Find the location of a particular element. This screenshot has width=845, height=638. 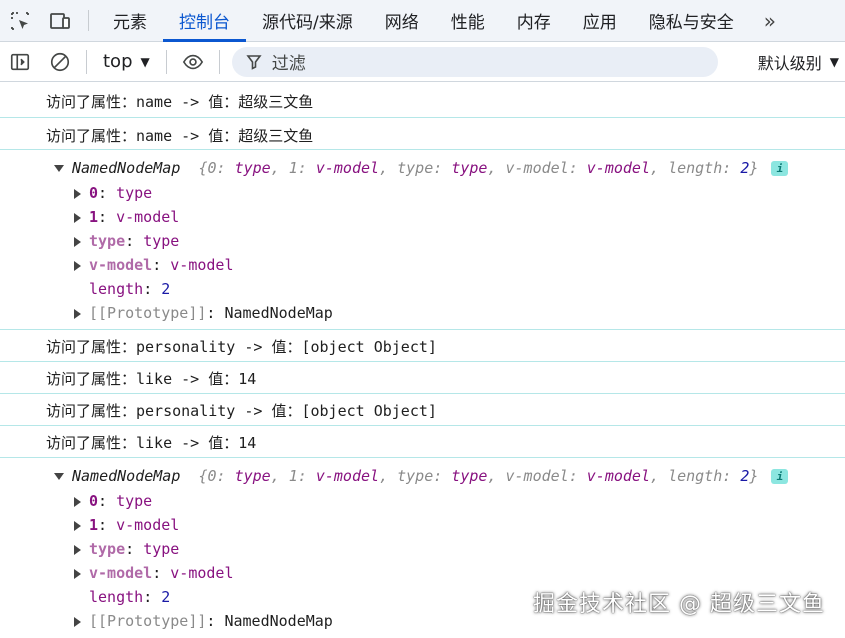

context-dropdown-icon: ▼ is located at coordinates (145, 61).